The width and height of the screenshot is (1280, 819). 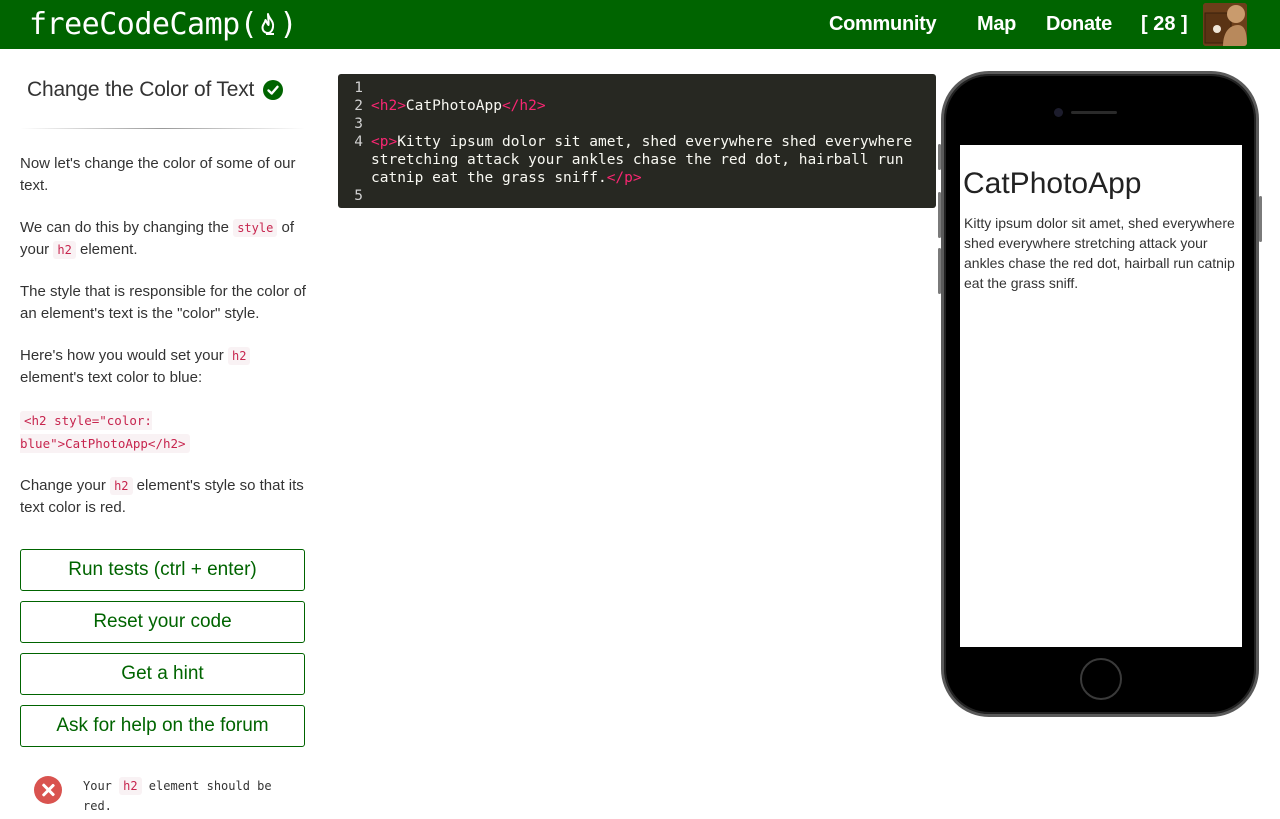 I want to click on desc-text: Here's how you would set your, so click(x=124, y=355).